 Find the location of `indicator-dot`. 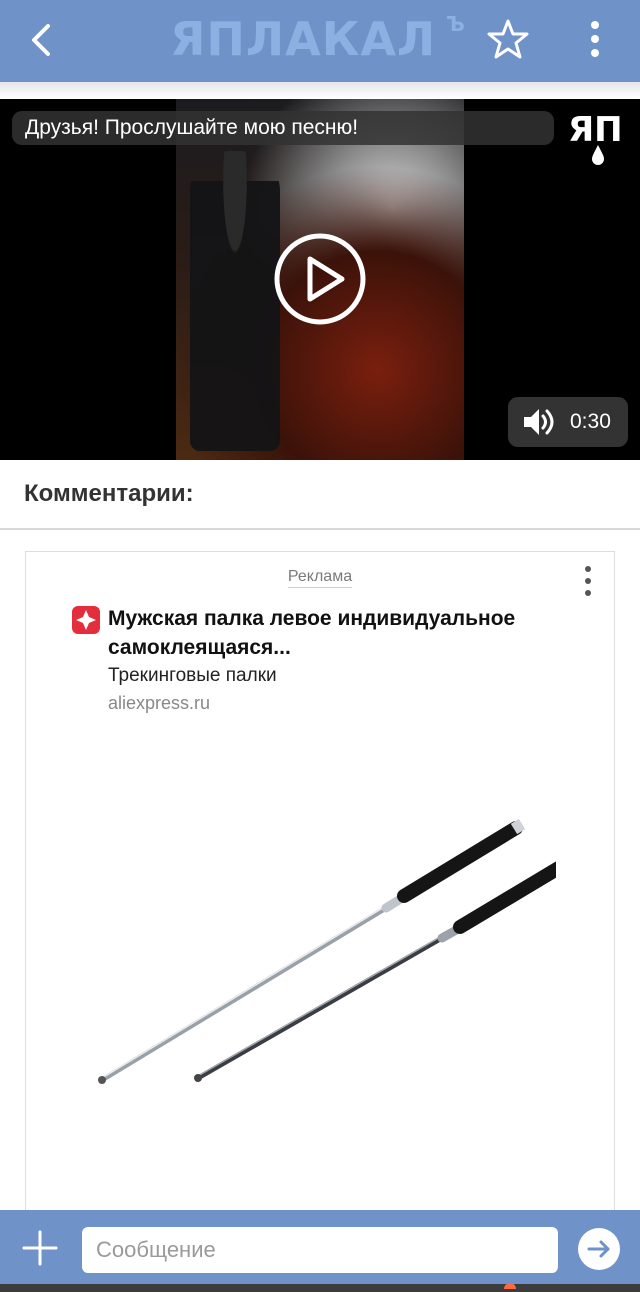

indicator-dot is located at coordinates (510, 1286).